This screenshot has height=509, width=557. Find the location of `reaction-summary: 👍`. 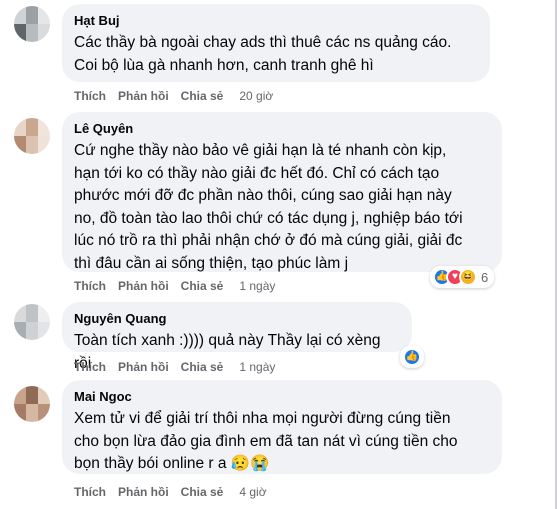

reaction-summary: 👍 is located at coordinates (412, 357).